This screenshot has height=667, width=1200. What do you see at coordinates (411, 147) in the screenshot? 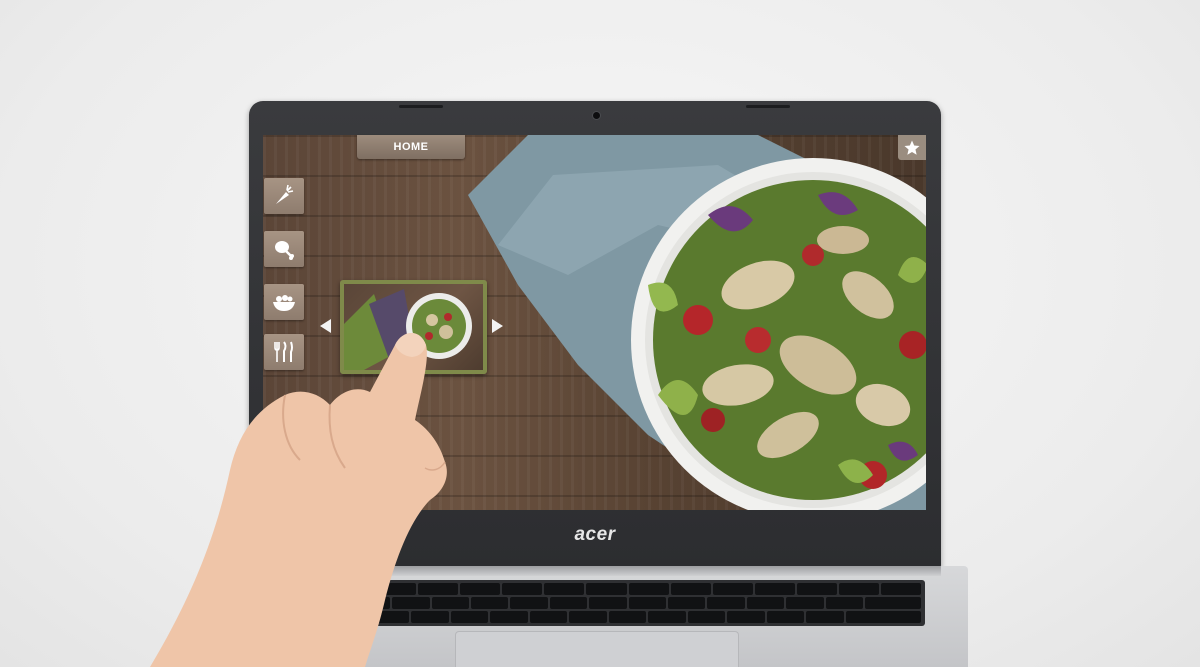
I see `home-button: HOME` at bounding box center [411, 147].